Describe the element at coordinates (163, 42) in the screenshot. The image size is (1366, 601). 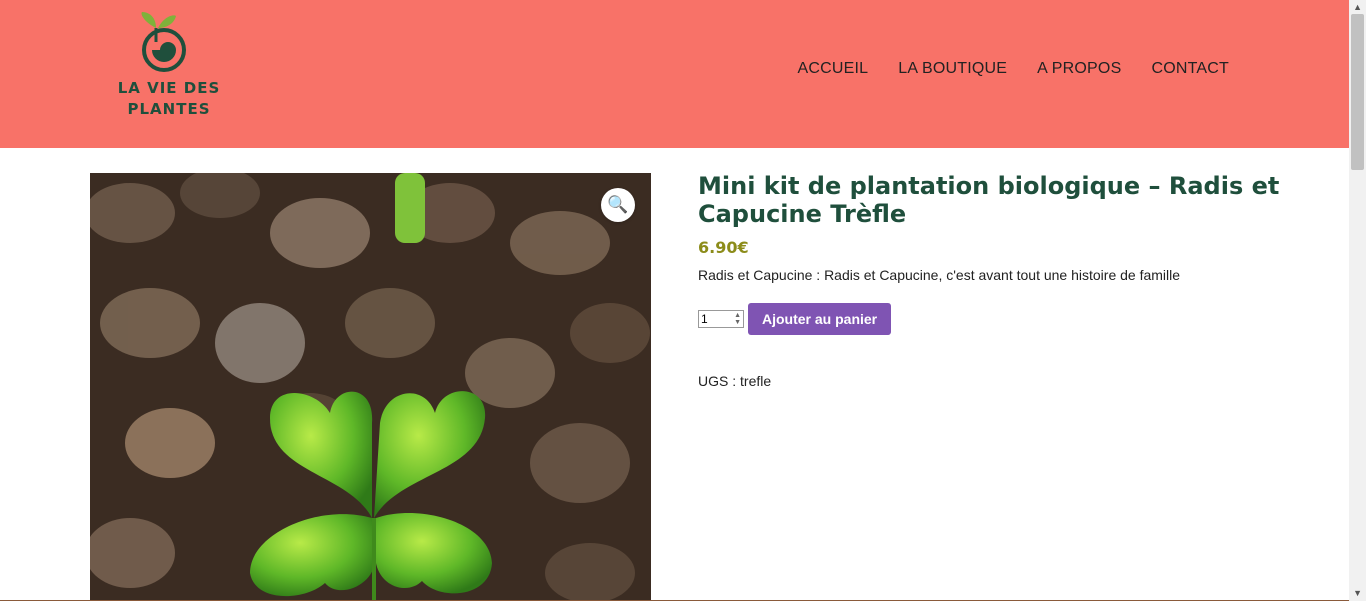
I see `sprout-logo-icon` at that location.